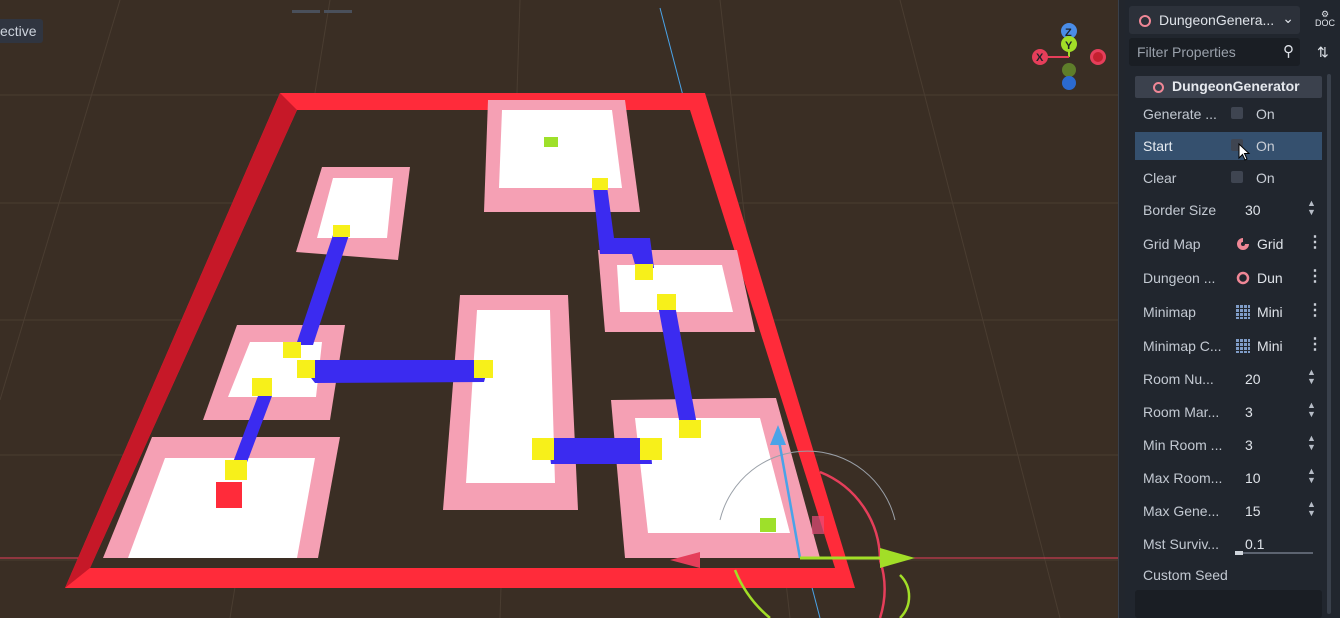  I want to click on prop-minimap-c: Minimap C... Mini ⋮, so click(1229, 346).